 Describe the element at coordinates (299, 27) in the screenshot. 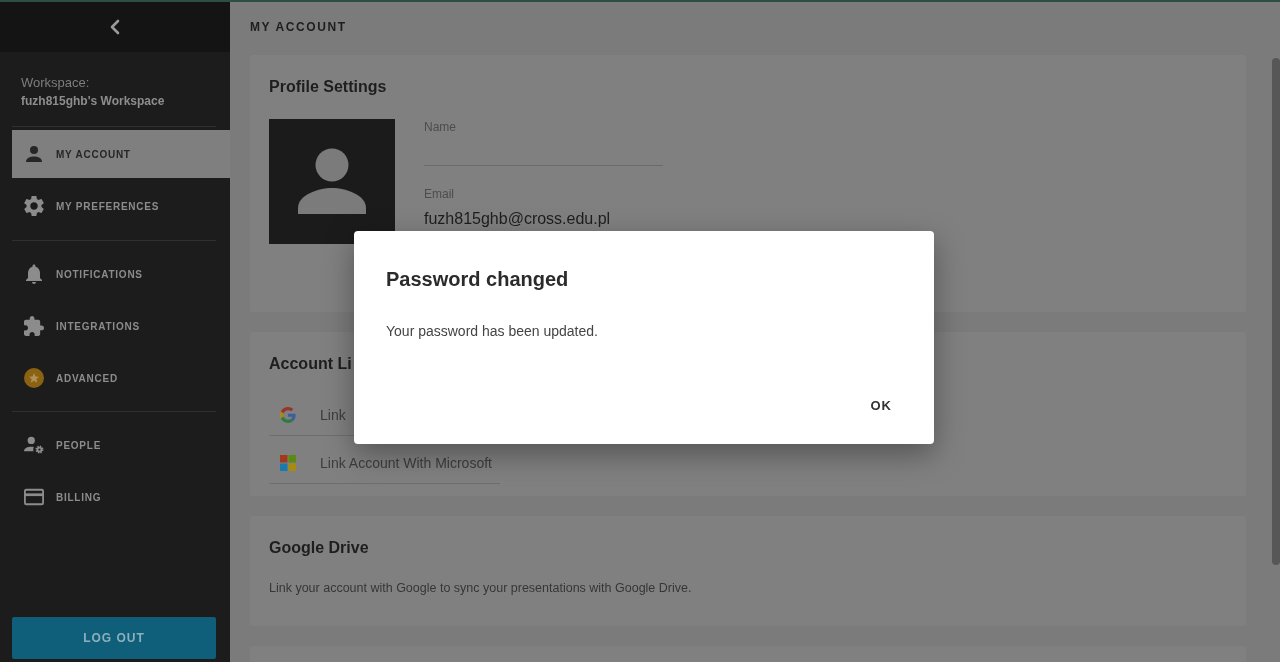

I see `page-title: MY ACCOUNT` at that location.